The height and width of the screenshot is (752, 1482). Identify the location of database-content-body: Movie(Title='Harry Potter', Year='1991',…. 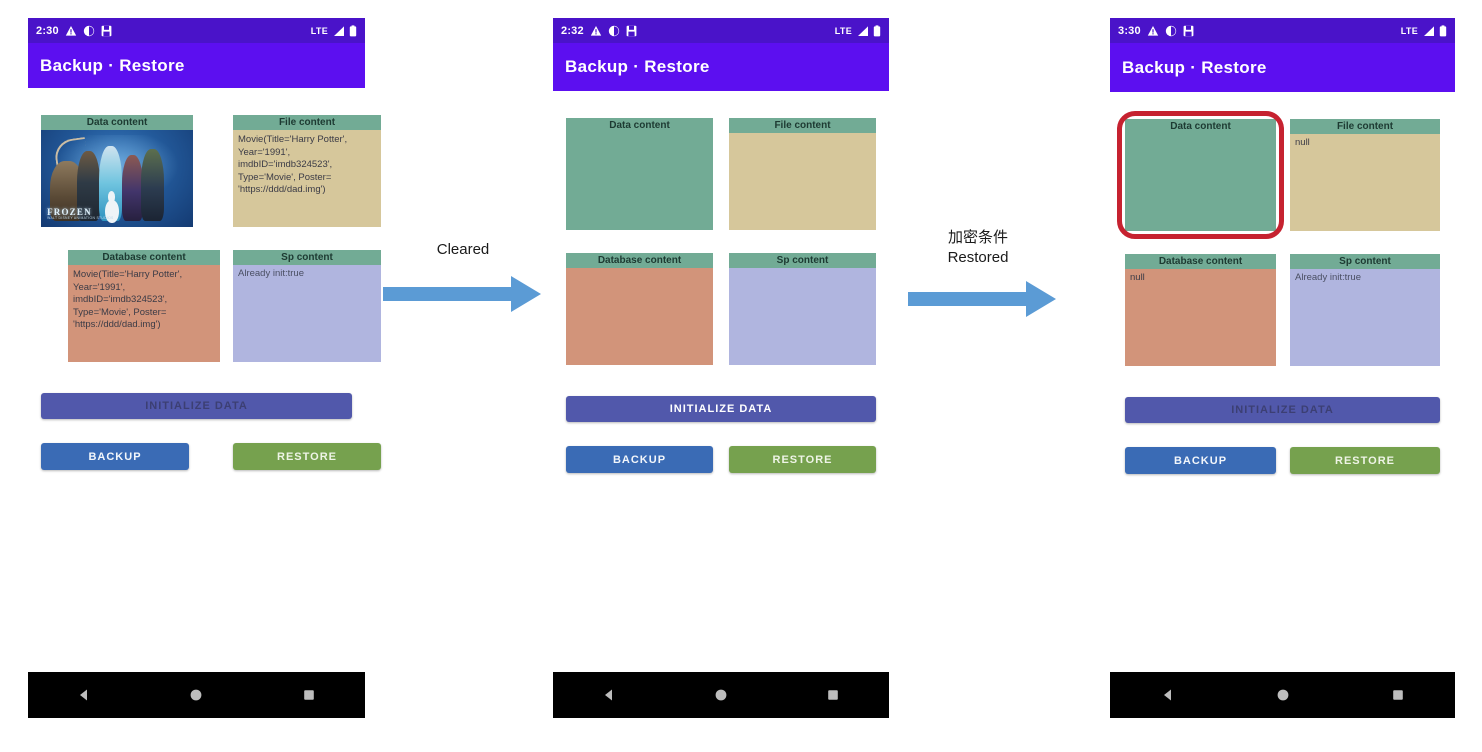
(144, 313).